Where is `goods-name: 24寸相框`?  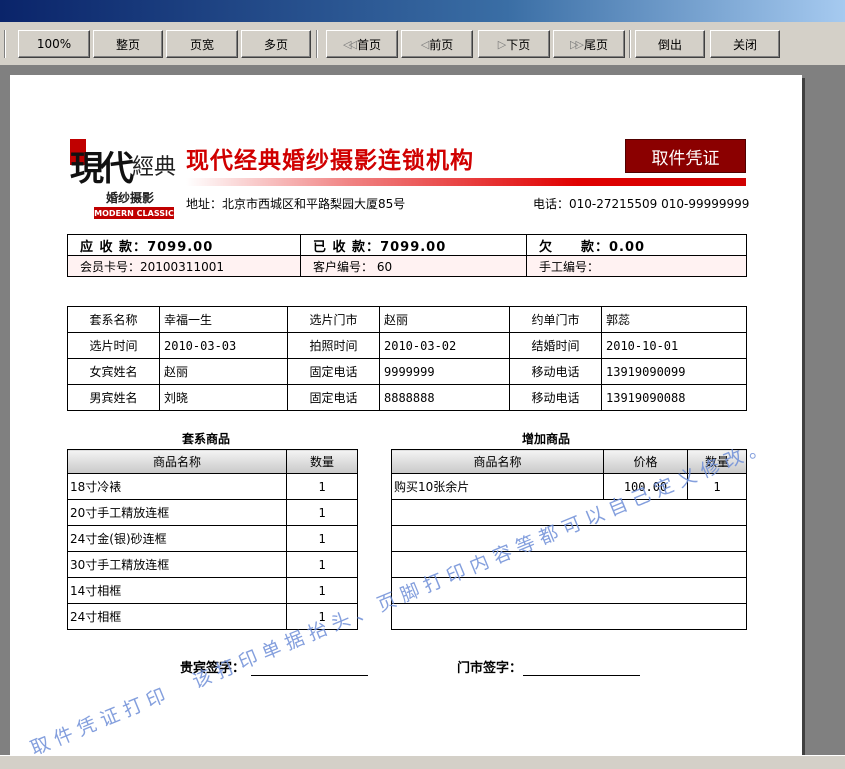 goods-name: 24寸相框 is located at coordinates (177, 616).